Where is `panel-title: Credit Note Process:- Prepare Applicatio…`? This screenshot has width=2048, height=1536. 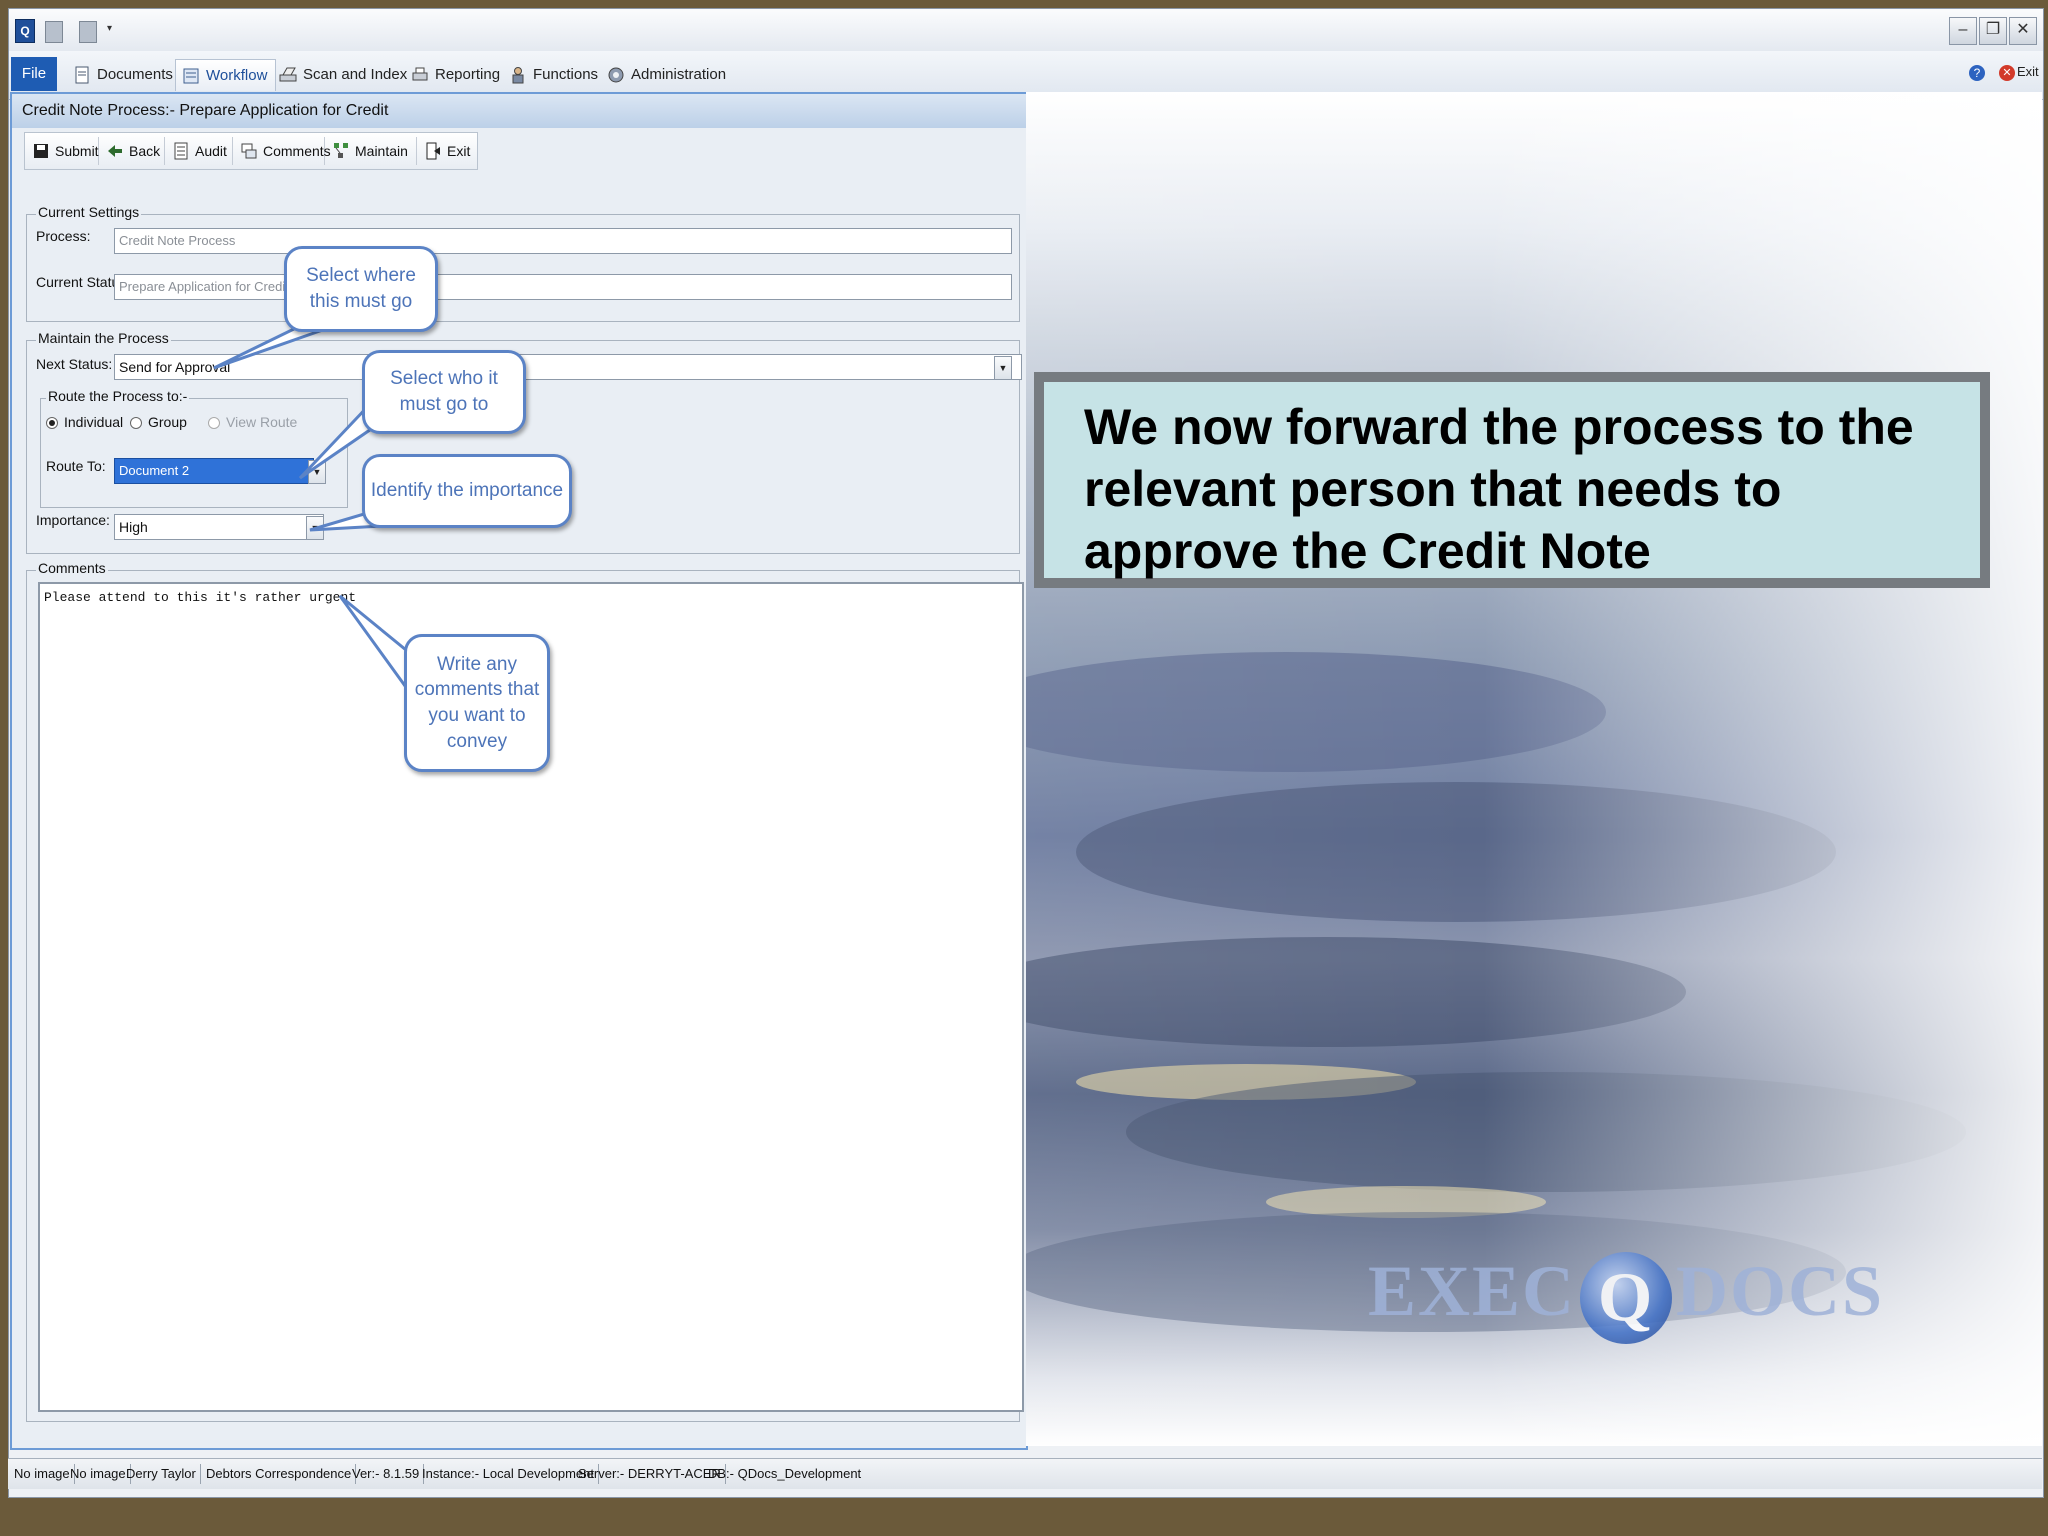
panel-title: Credit Note Process:- Prepare Applicatio… is located at coordinates (519, 111).